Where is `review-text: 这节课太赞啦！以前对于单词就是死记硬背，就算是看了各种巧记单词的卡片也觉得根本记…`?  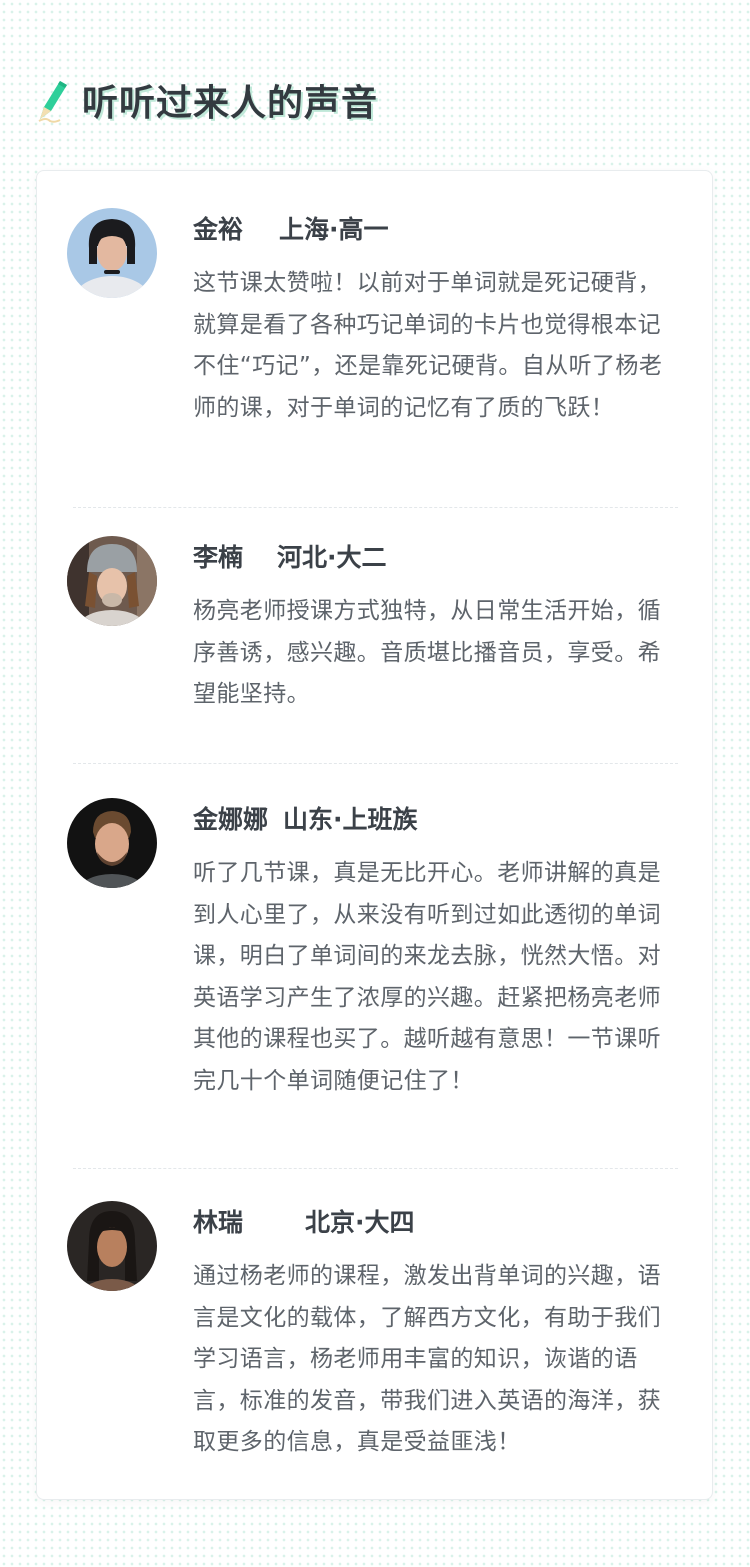 review-text: 这节课太赞啦！以前对于单词就是死记硬背，就算是看了各种巧记单词的卡片也觉得根本记… is located at coordinates (428, 345).